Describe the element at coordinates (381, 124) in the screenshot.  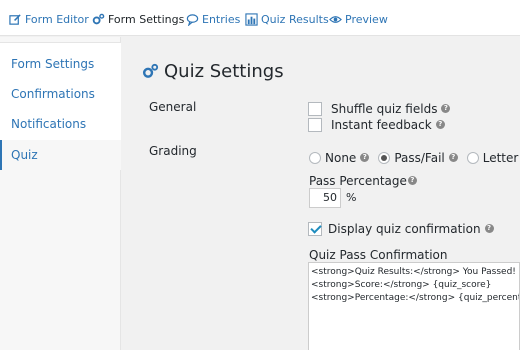
I see `instant-feedback-label: Instant feedback` at that location.